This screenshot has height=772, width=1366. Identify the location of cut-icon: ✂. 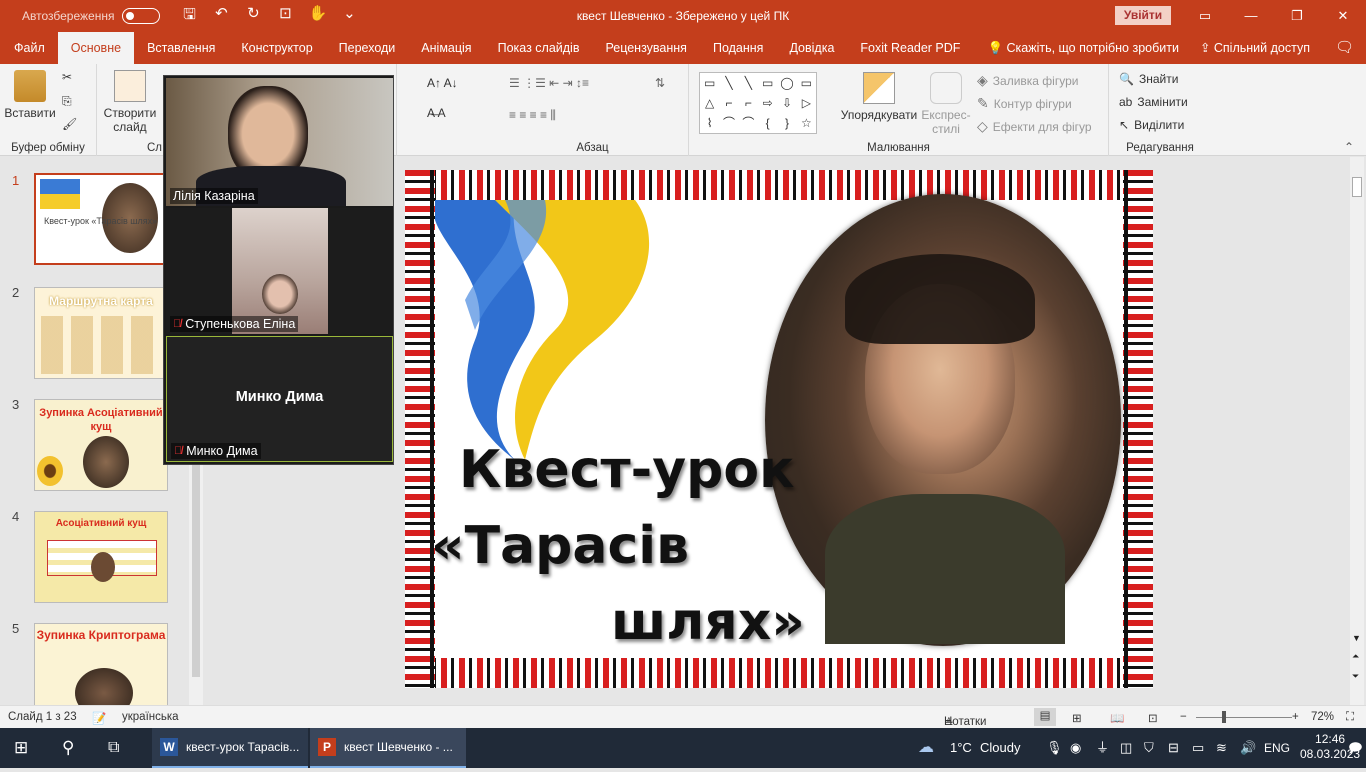
(67, 77).